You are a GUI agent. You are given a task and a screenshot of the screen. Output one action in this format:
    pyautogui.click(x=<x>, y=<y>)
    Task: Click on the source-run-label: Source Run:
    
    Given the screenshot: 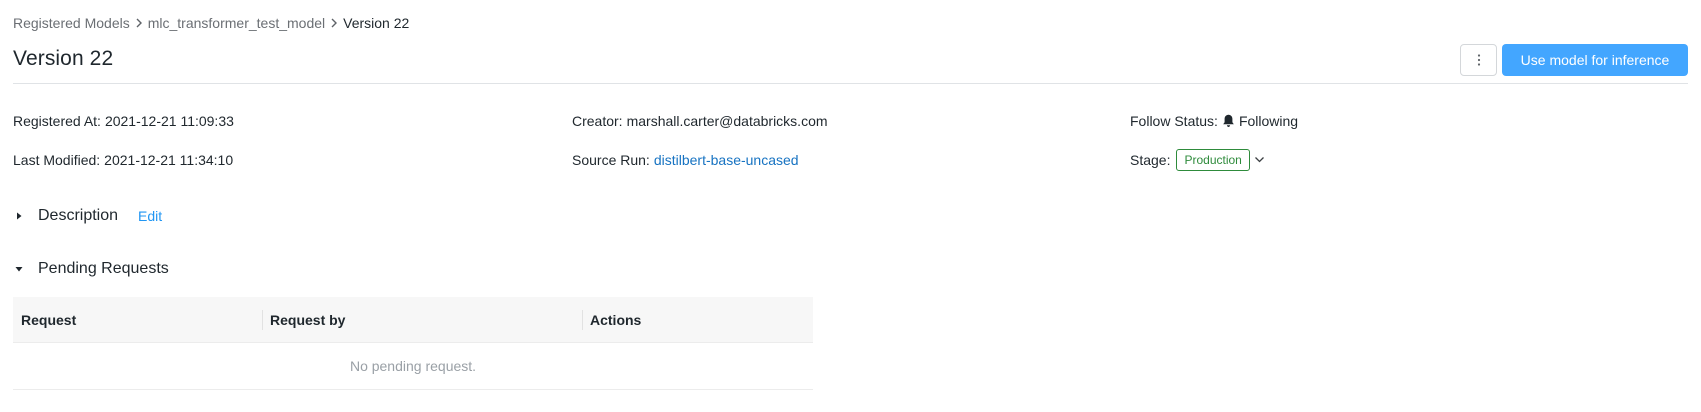 What is the action you would take?
    pyautogui.click(x=611, y=160)
    